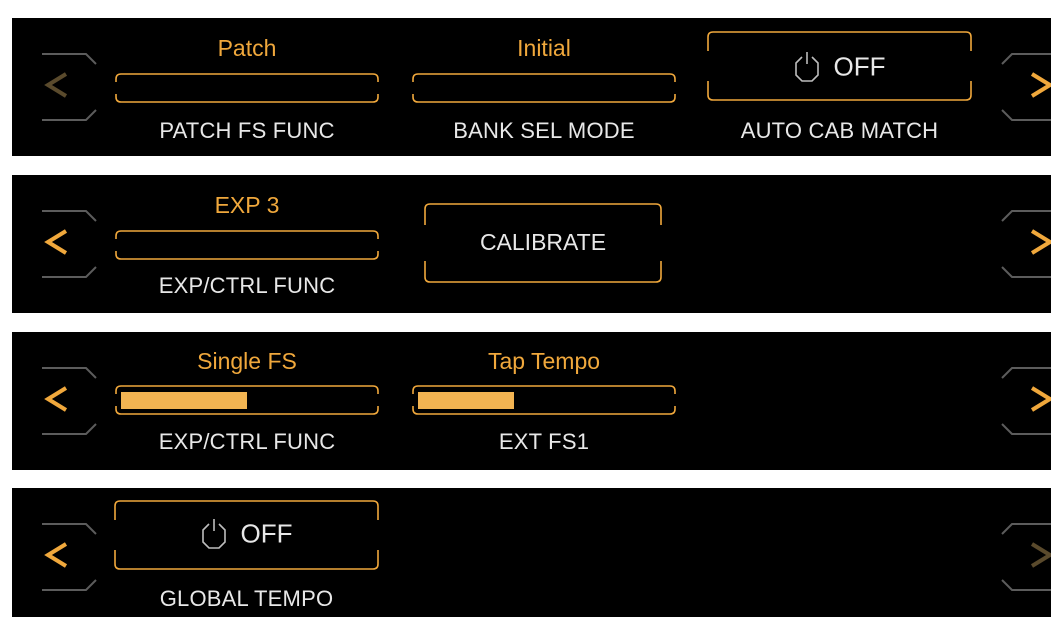 The width and height of the screenshot is (1051, 617). What do you see at coordinates (246, 598) in the screenshot?
I see `global-tempo-label: GLOBAL TEMPO` at bounding box center [246, 598].